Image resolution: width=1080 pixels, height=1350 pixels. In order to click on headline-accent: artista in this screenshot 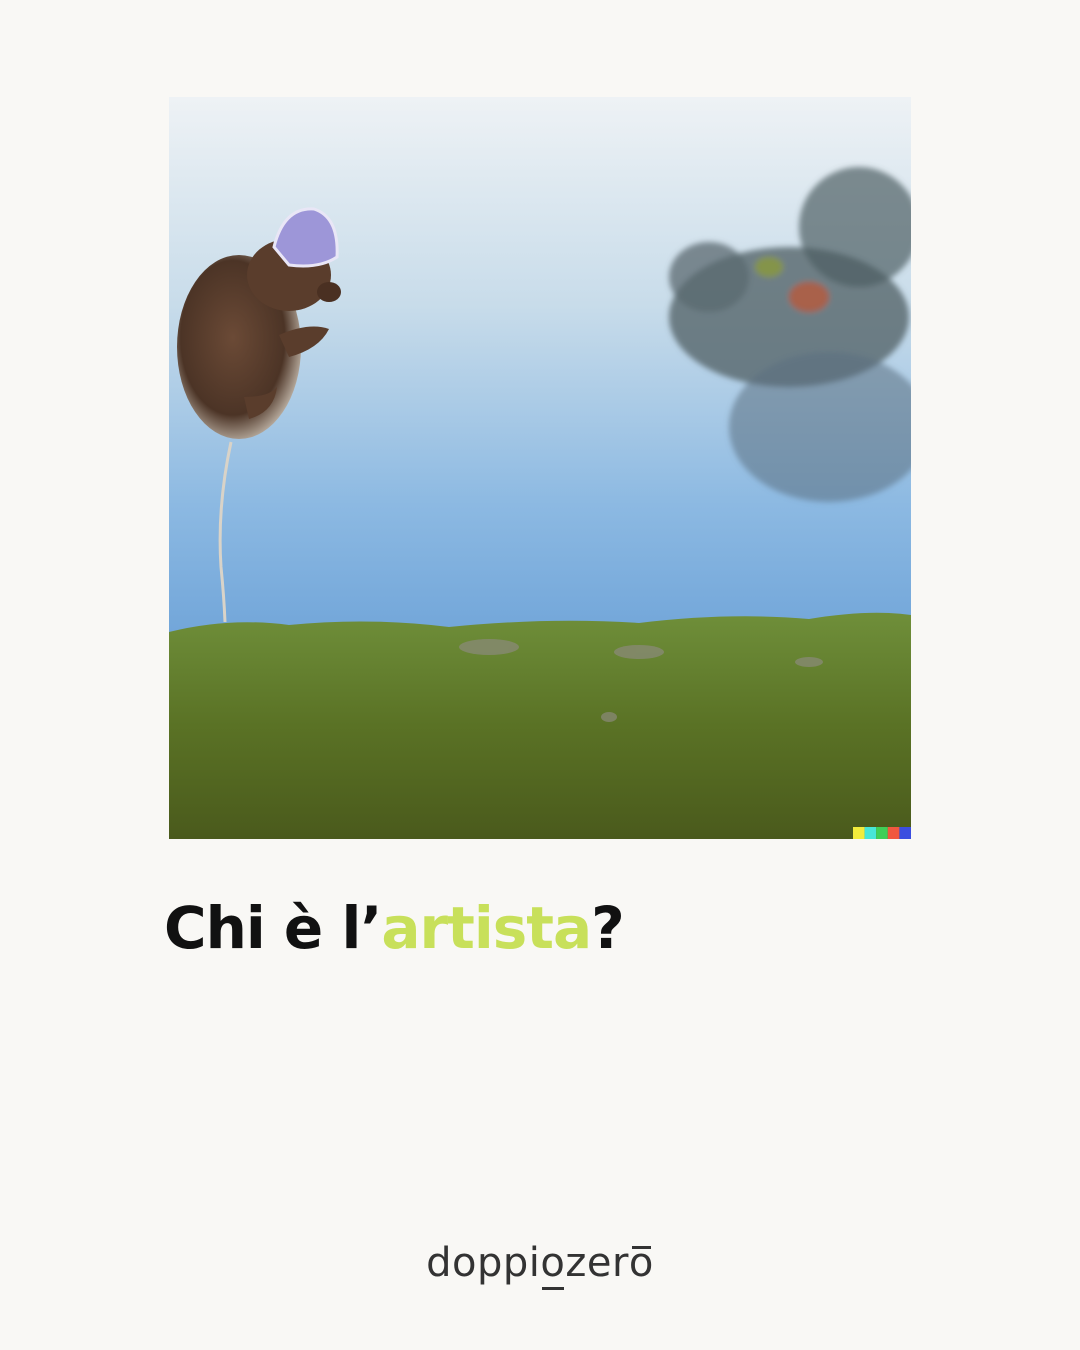, I will do `click(486, 928)`.